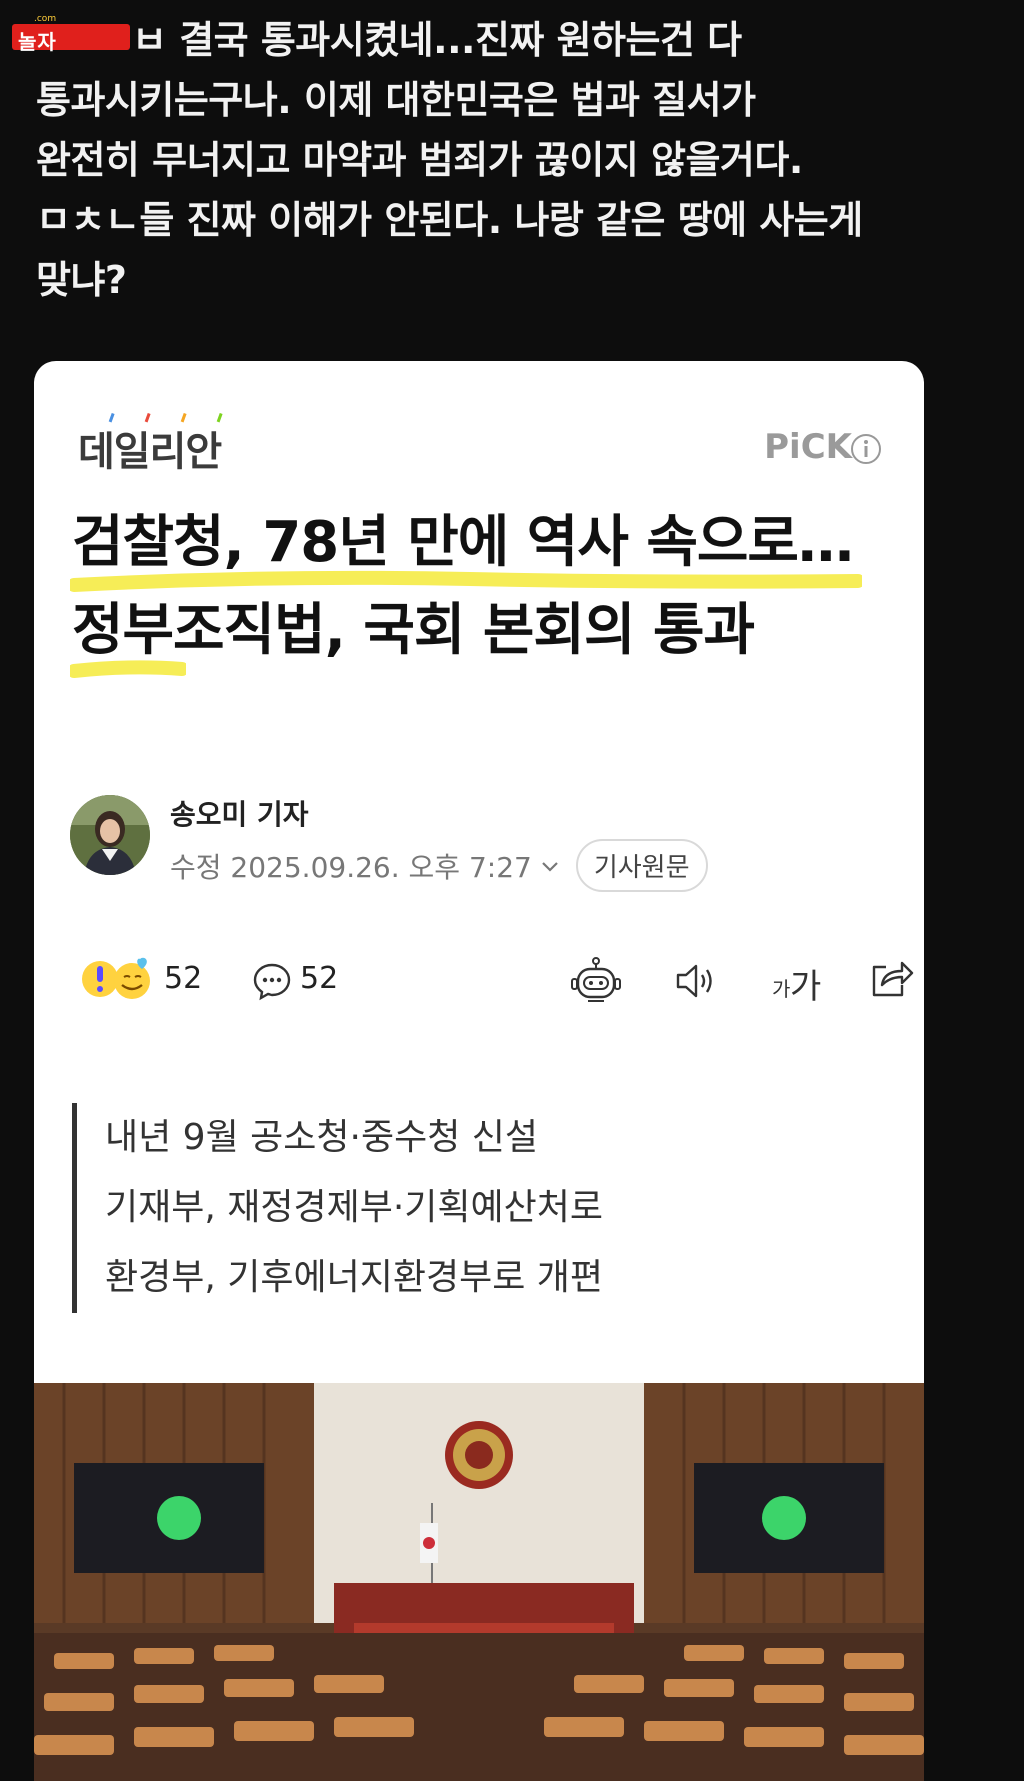 The height and width of the screenshot is (1781, 1024). I want to click on summary-line: 내년 9월 공소청·중수청 신설, so click(321, 1137).